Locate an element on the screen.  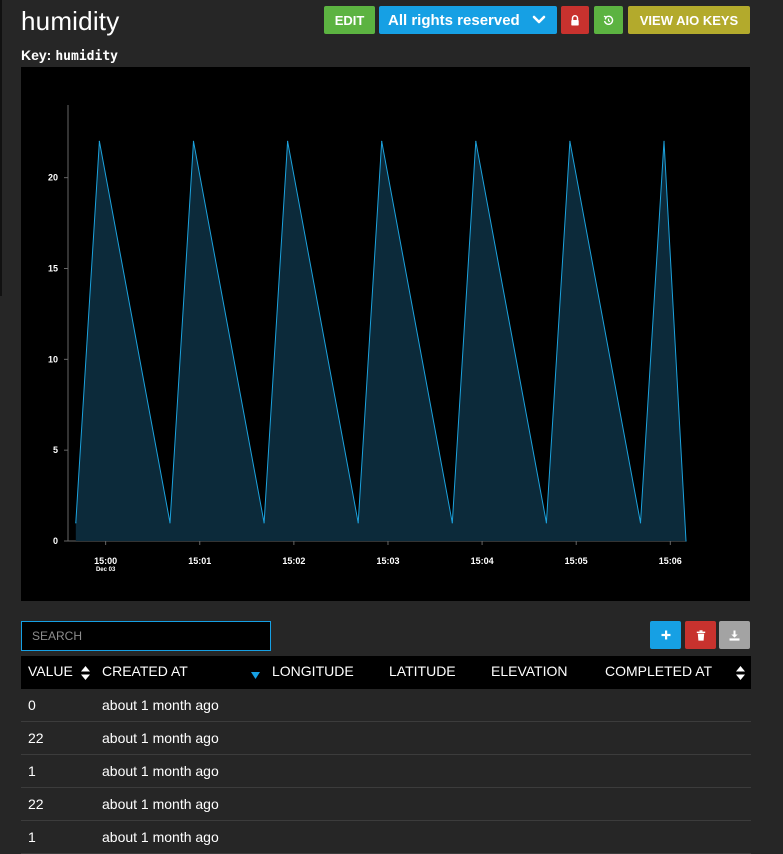
y-tick-label: 15 is located at coordinates (53, 269).